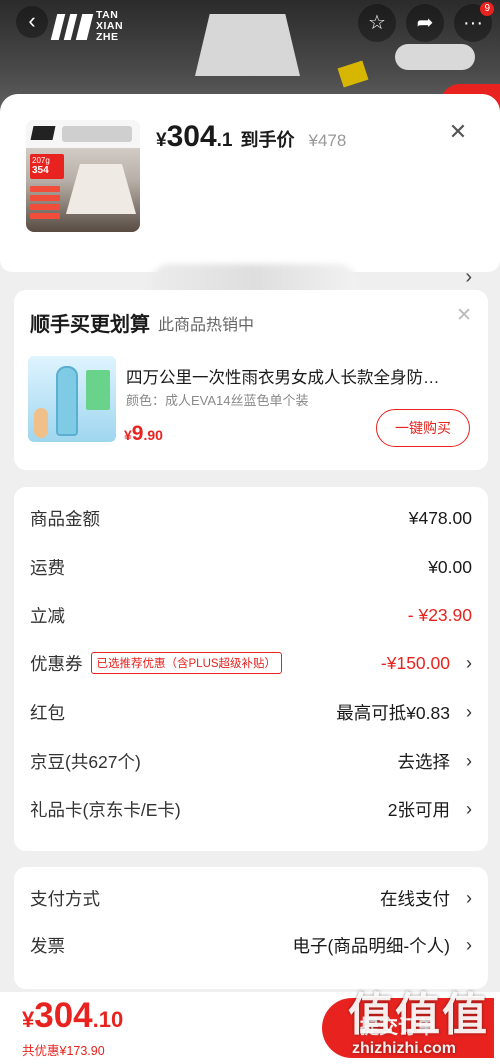 Image resolution: width=500 pixels, height=1064 pixels. Describe the element at coordinates (440, 517) in the screenshot. I see `summary-value: ¥478.00` at that location.